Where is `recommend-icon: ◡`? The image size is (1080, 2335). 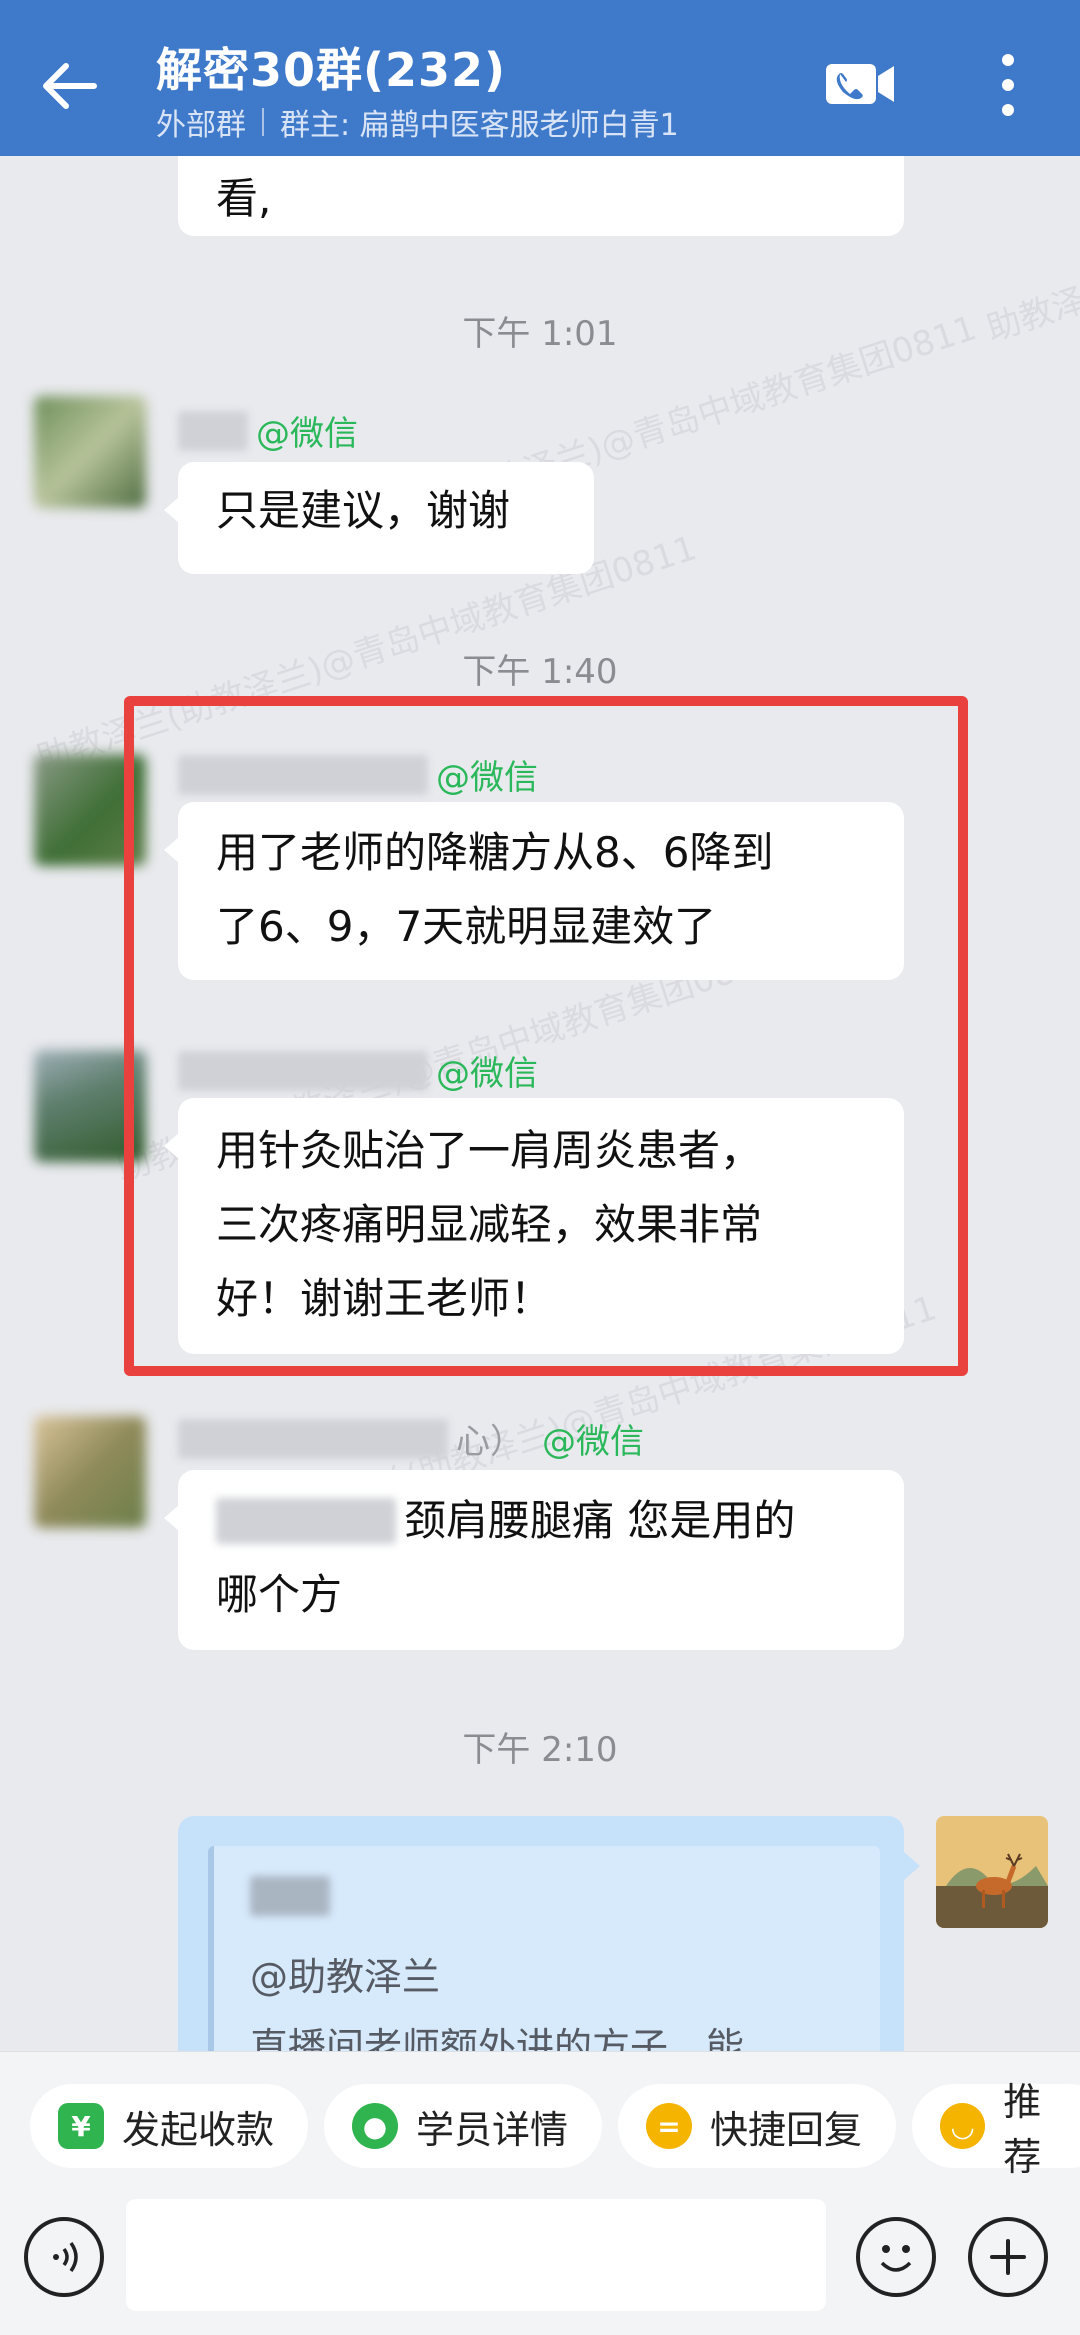 recommend-icon: ◡ is located at coordinates (963, 2126).